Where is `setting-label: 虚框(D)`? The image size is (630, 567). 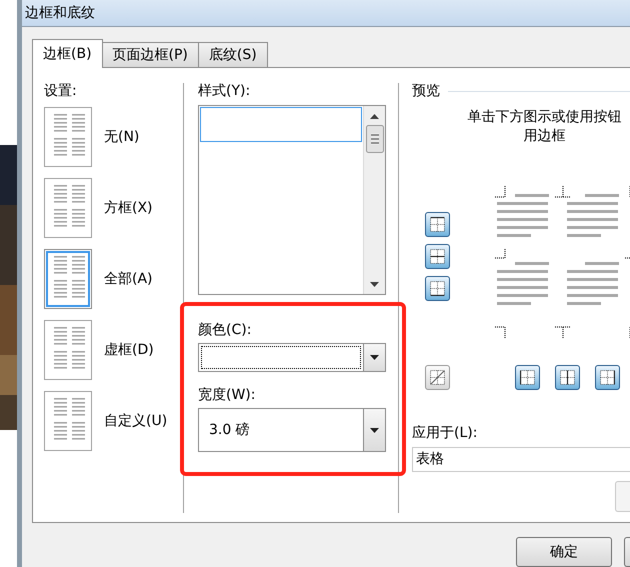 setting-label: 虚框(D) is located at coordinates (129, 350).